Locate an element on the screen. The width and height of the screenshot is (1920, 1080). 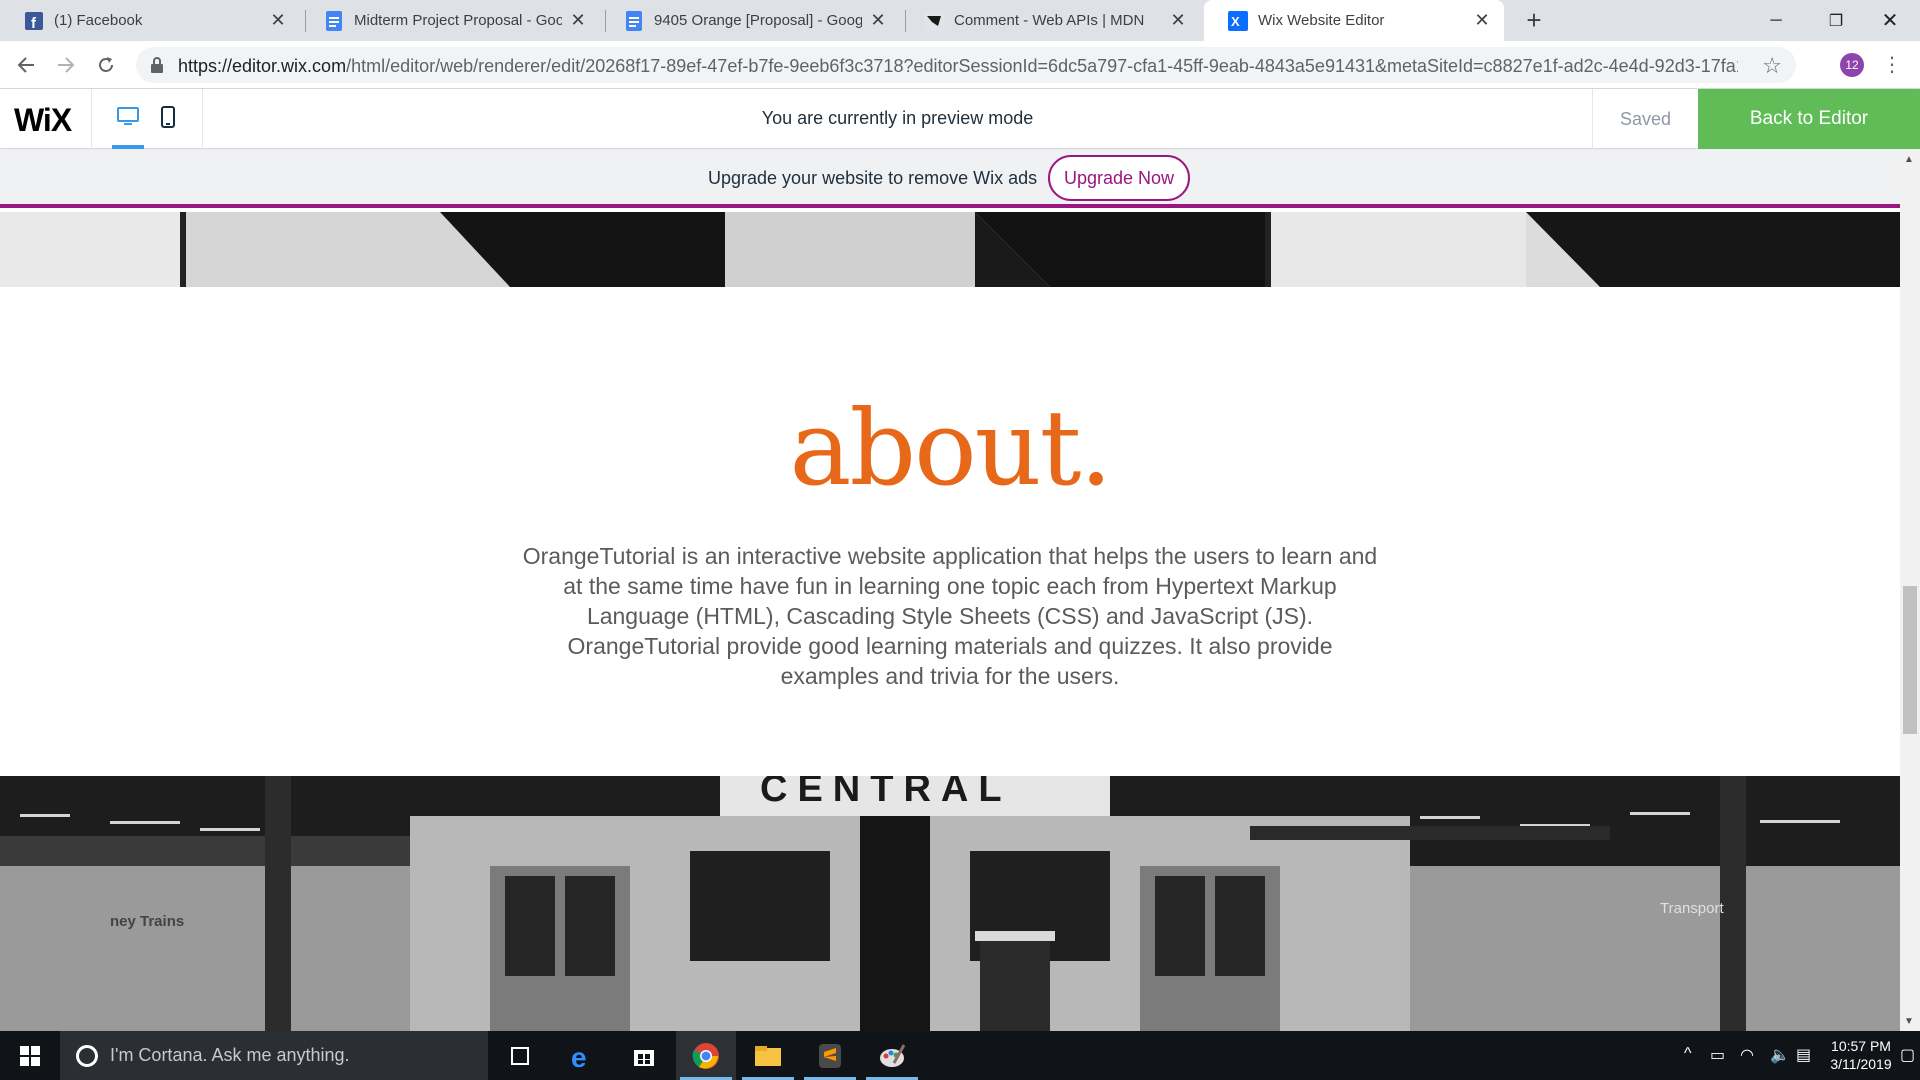
saved-status: Saved is located at coordinates (1645, 119).